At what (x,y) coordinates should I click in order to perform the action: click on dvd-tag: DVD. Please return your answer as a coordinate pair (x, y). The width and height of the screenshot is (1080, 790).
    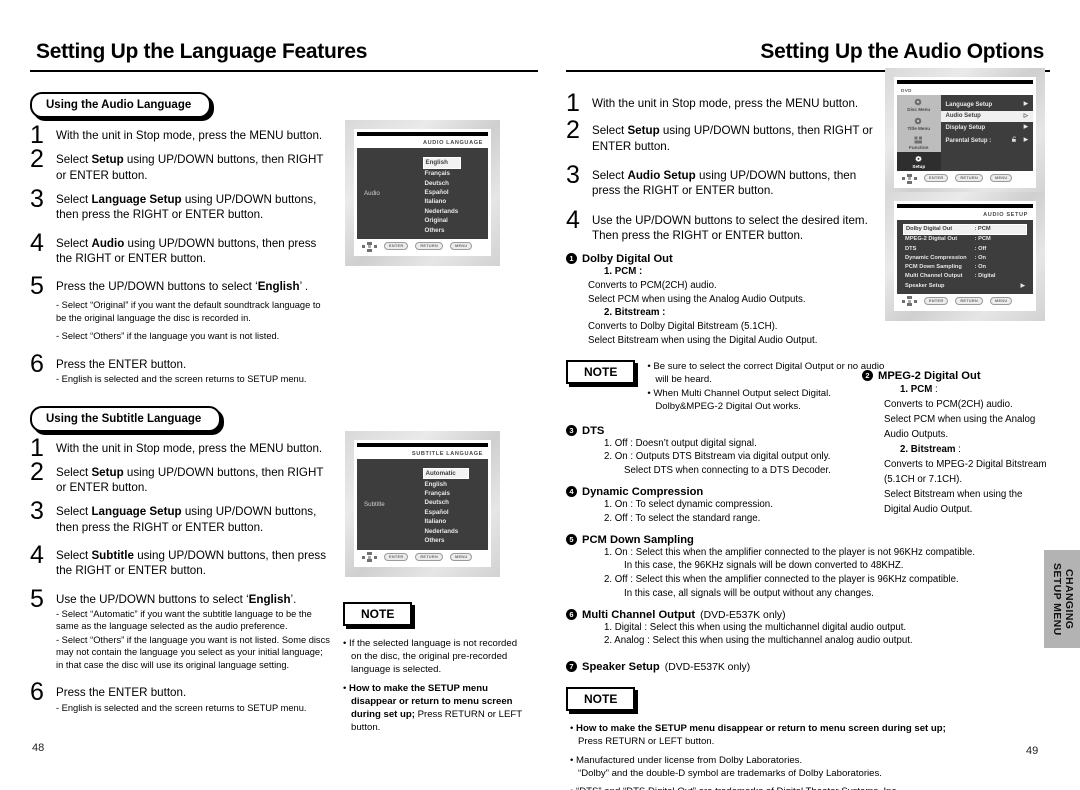
    Looking at the image, I should click on (965, 91).